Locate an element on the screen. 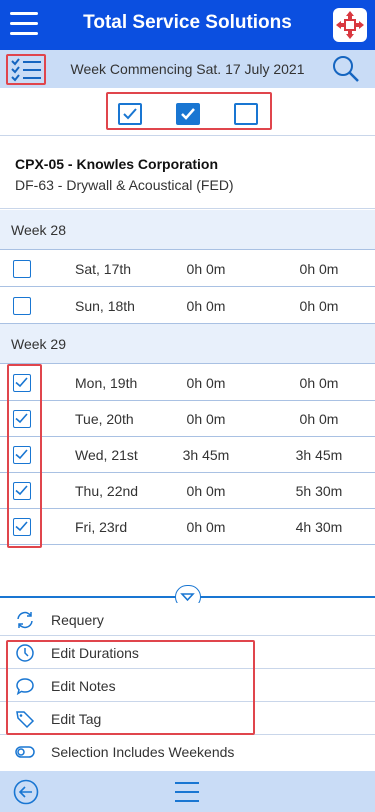 Image resolution: width=375 pixels, height=812 pixels. week-bar: Week Commencing Sat. 17 July 2021 is located at coordinates (187, 69).